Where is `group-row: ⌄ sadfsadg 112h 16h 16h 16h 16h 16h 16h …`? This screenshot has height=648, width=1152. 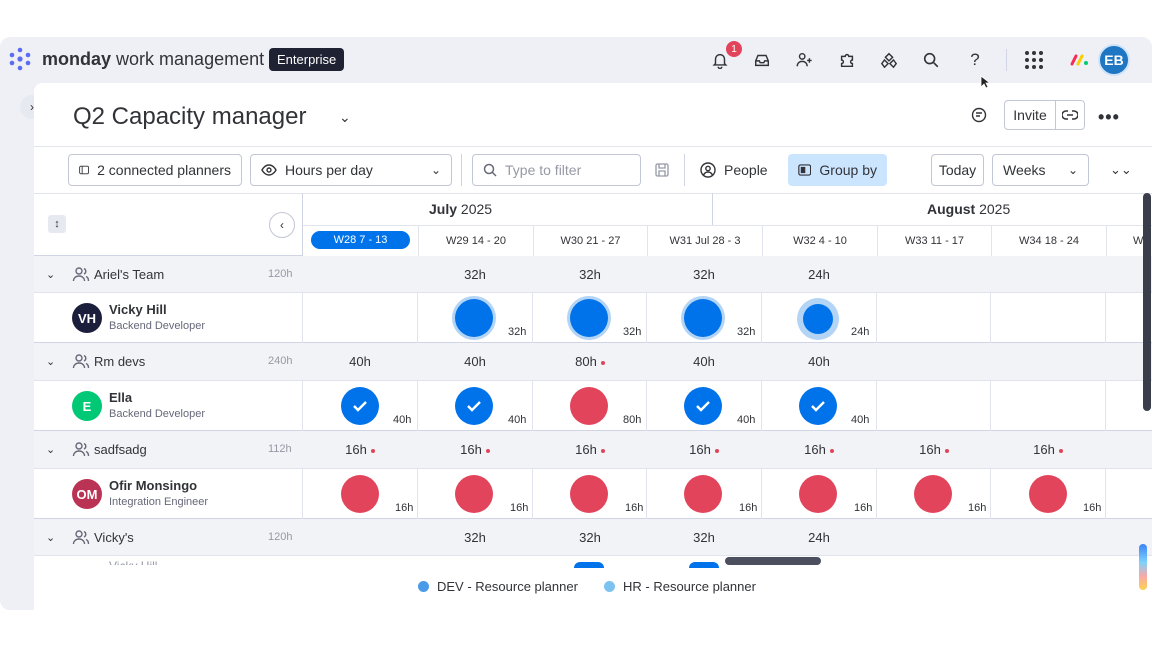
group-row: ⌄ sadfsadg 112h 16h 16h 16h 16h 16h 16h … is located at coordinates (593, 450).